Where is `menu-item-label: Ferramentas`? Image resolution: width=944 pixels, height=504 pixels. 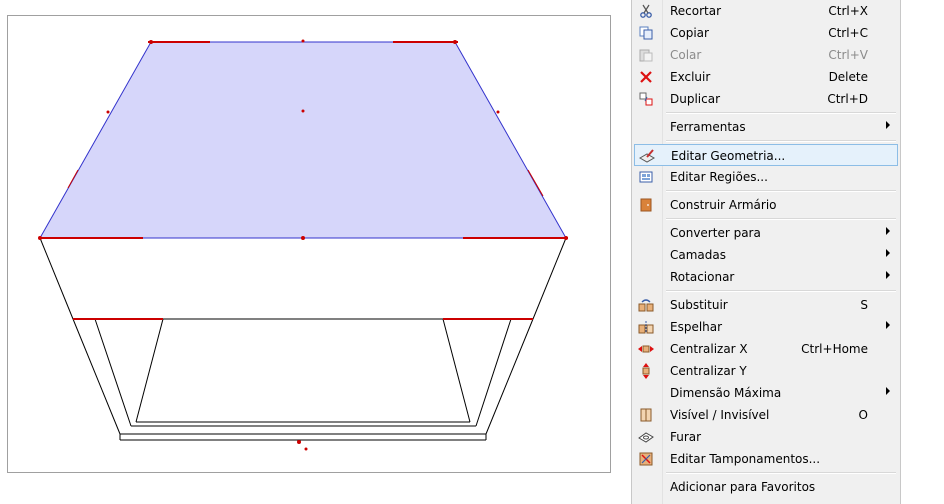
menu-item-label: Ferramentas is located at coordinates (708, 127).